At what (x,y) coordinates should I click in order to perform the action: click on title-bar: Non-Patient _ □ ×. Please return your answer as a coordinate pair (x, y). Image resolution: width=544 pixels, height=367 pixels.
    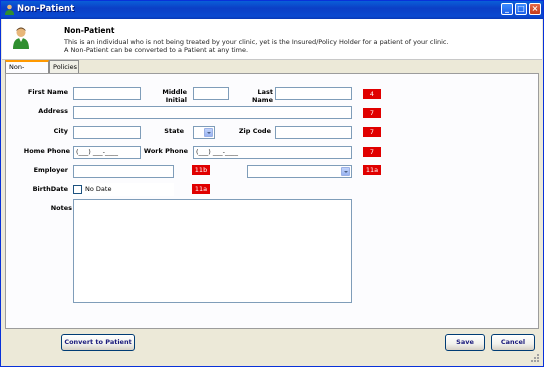
    Looking at the image, I should click on (272, 10).